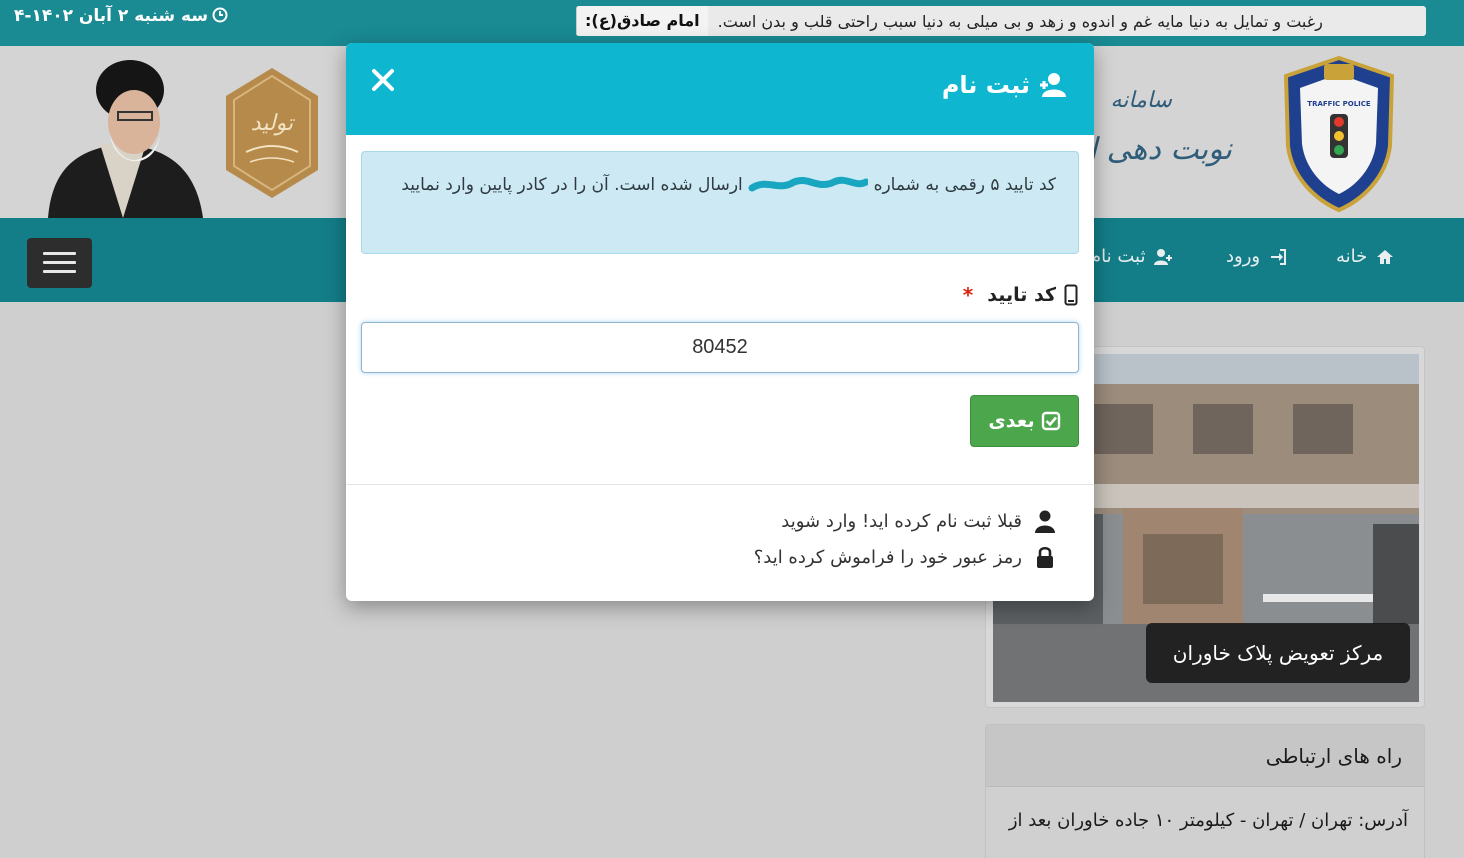 The width and height of the screenshot is (1464, 858). I want to click on quote-source: امام صادق(ع):, so click(642, 21).